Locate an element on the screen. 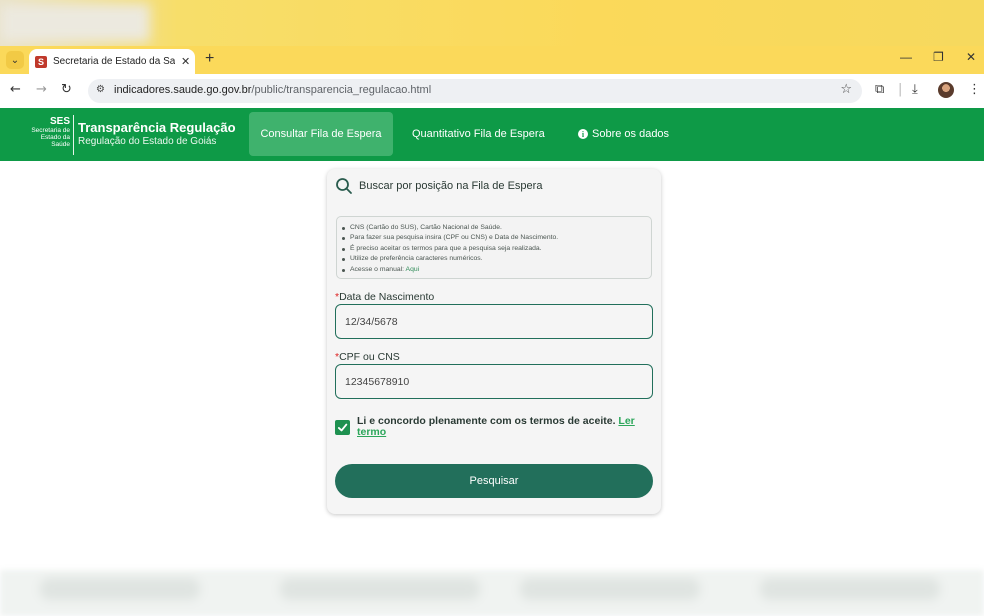 Image resolution: width=984 pixels, height=616 pixels. info-icon: i is located at coordinates (583, 134).